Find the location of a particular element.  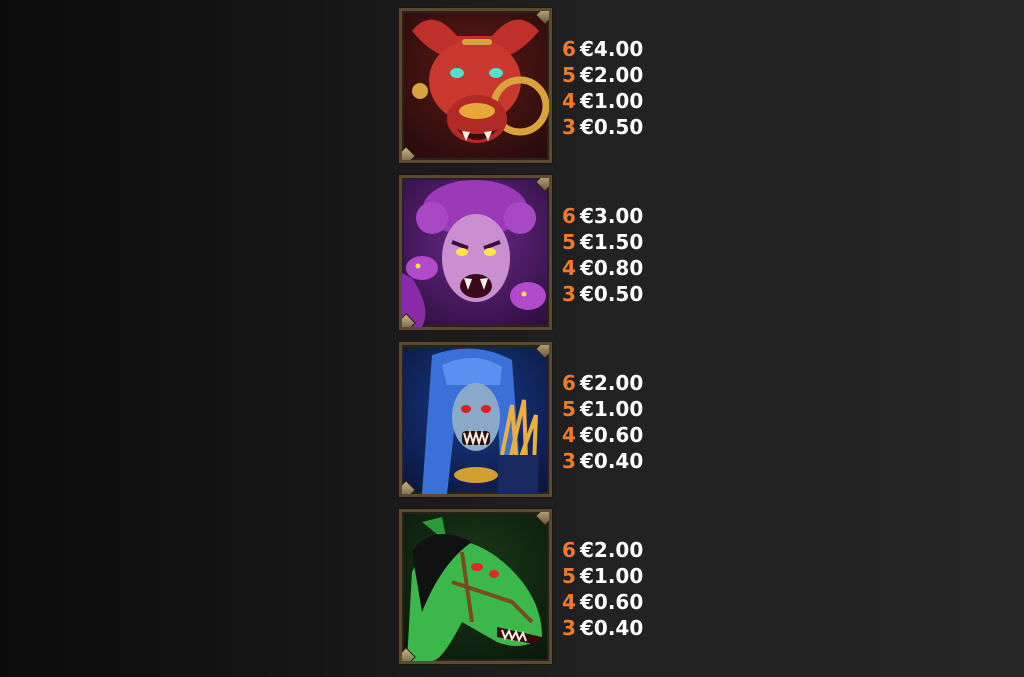

pay-value: €0.80 is located at coordinates (612, 268).